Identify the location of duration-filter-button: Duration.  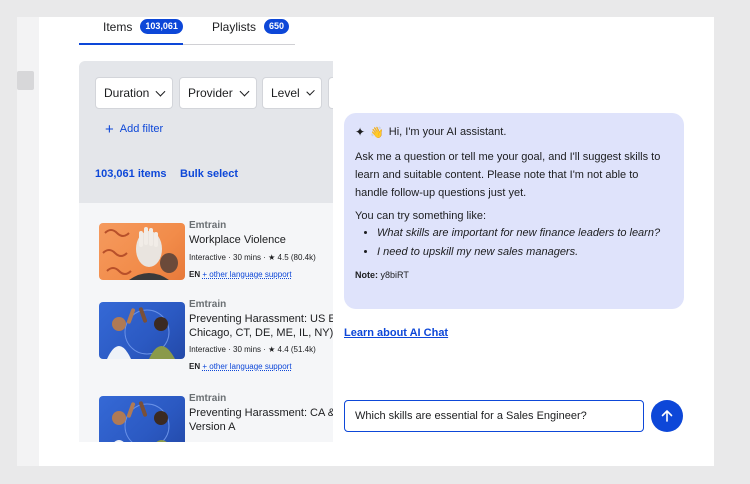
(134, 93).